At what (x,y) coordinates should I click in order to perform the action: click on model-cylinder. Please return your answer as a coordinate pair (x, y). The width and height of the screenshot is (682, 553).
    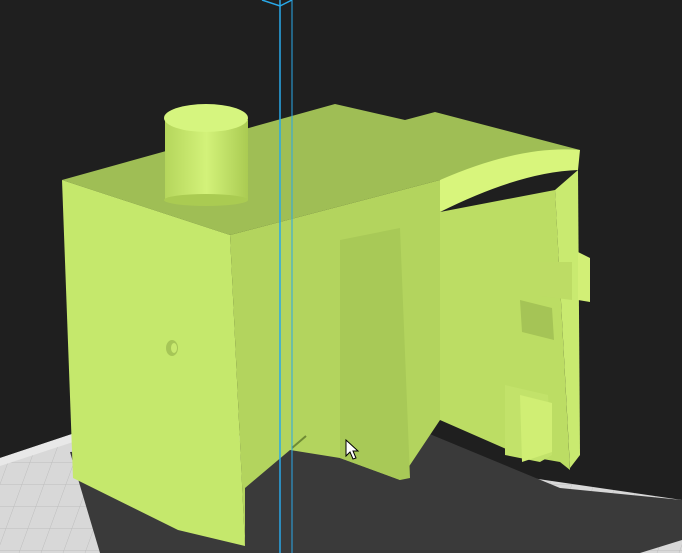
    Looking at the image, I should click on (206, 155).